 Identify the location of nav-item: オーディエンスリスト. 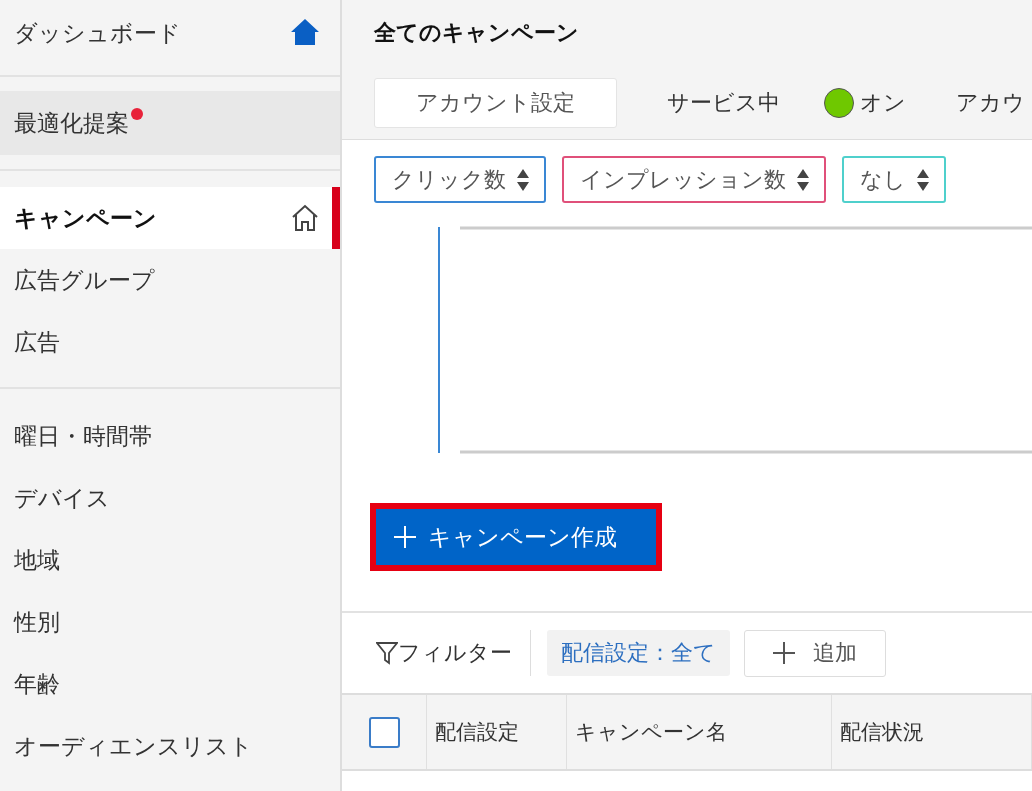
(170, 746).